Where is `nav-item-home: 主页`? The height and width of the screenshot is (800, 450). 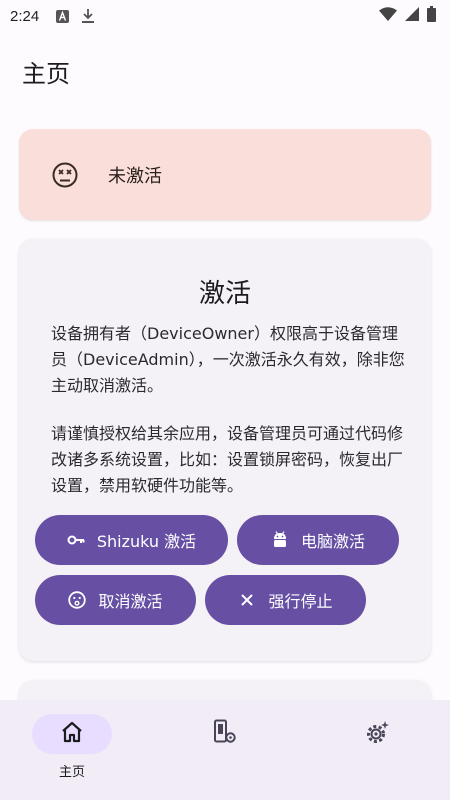 nav-item-home: 主页 is located at coordinates (72, 747).